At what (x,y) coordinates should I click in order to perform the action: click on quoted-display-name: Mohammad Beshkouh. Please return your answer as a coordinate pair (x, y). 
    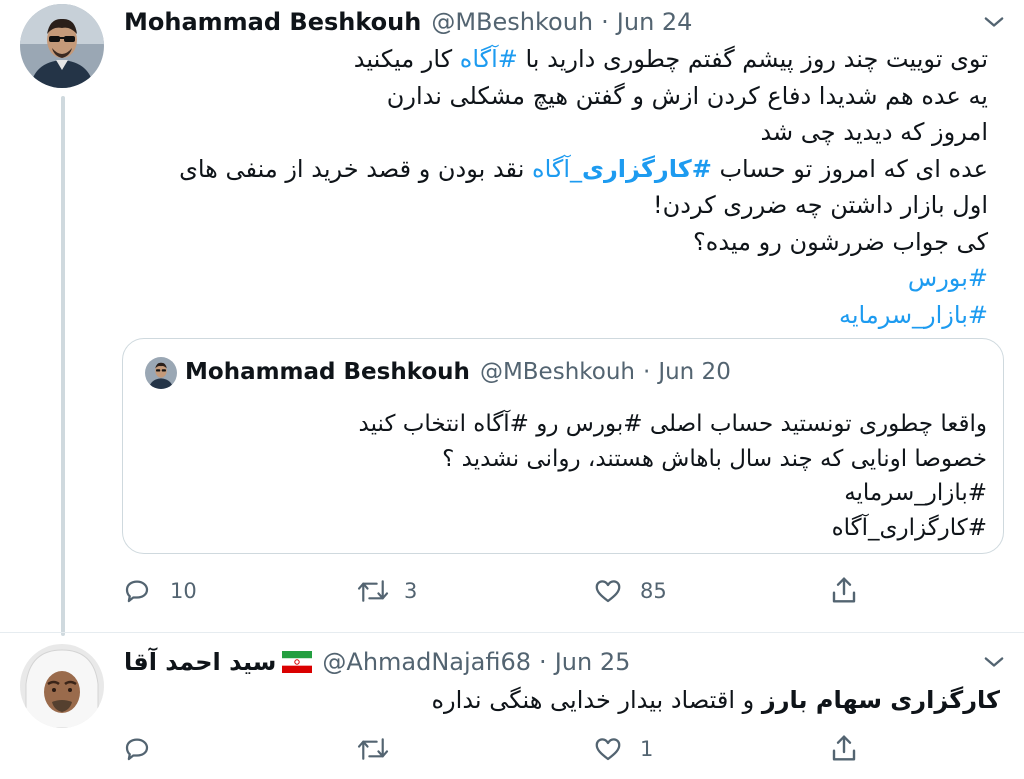
    Looking at the image, I should click on (327, 372).